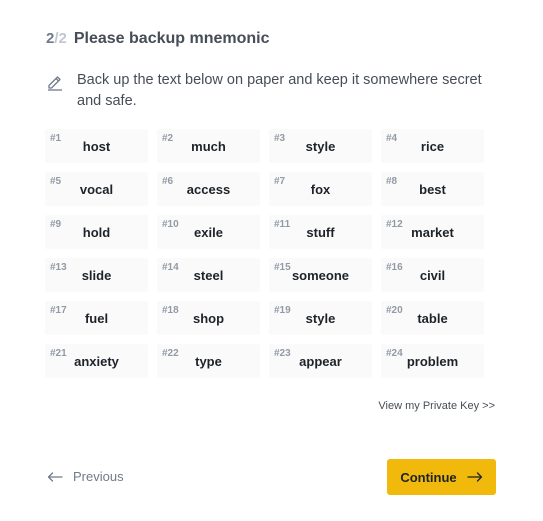  I want to click on mnemonic-word-cell: #11 stuff, so click(320, 232).